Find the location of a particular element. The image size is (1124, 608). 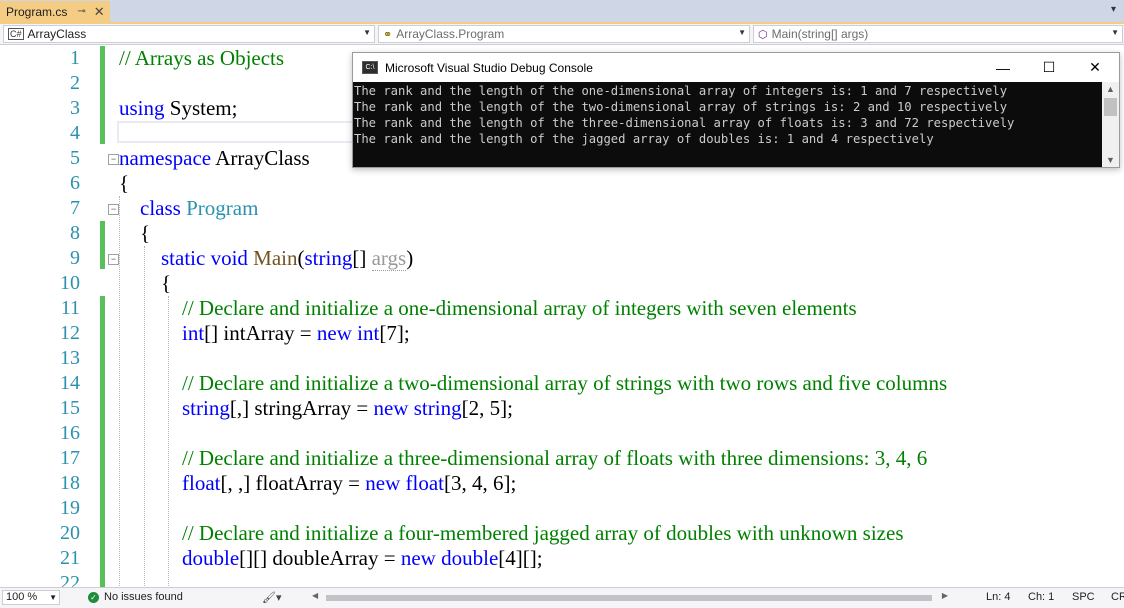

code-line: // Arrays as Objects is located at coordinates (201, 58).